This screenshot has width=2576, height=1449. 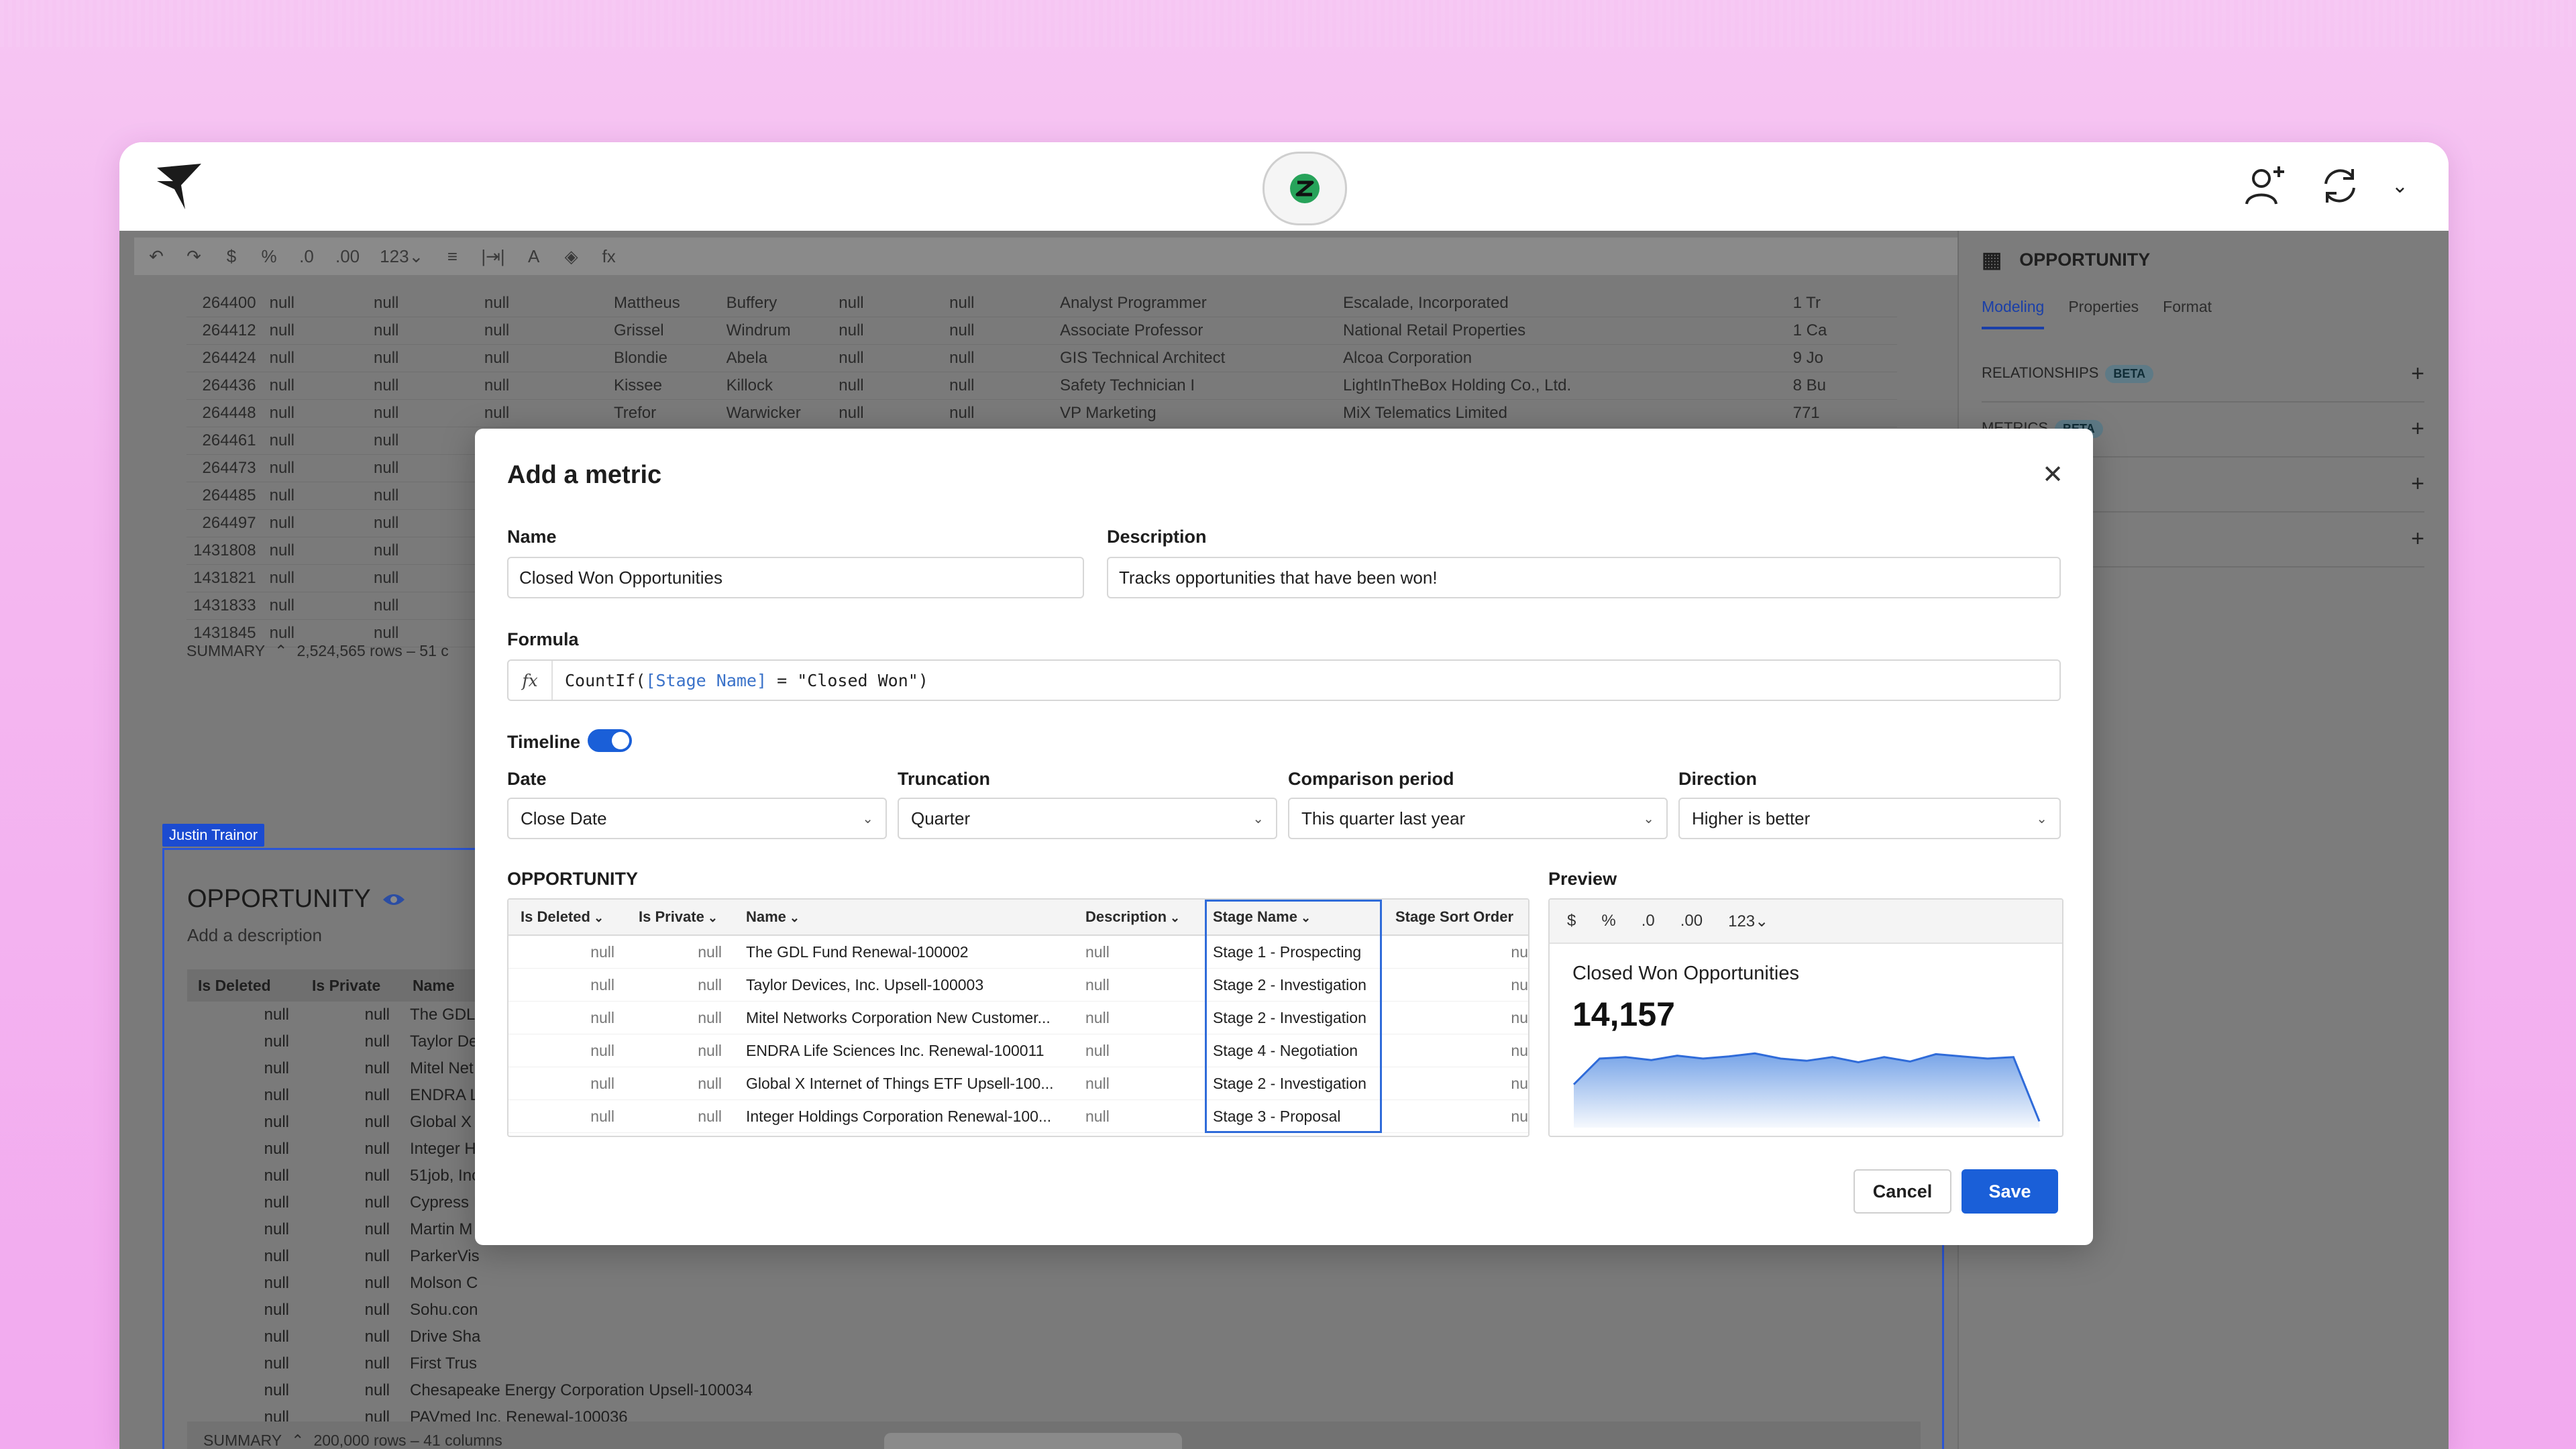 I want to click on fill-color-icon: ◈, so click(x=571, y=256).